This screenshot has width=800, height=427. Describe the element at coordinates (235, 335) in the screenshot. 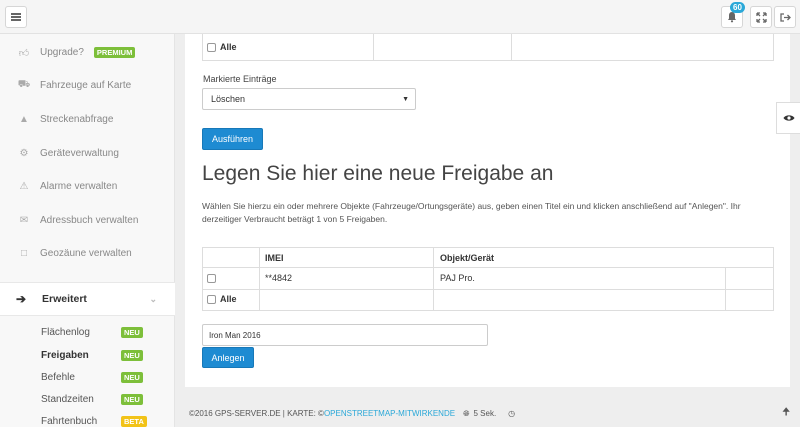

I see `share-title-value: Iron Man 2016` at that location.